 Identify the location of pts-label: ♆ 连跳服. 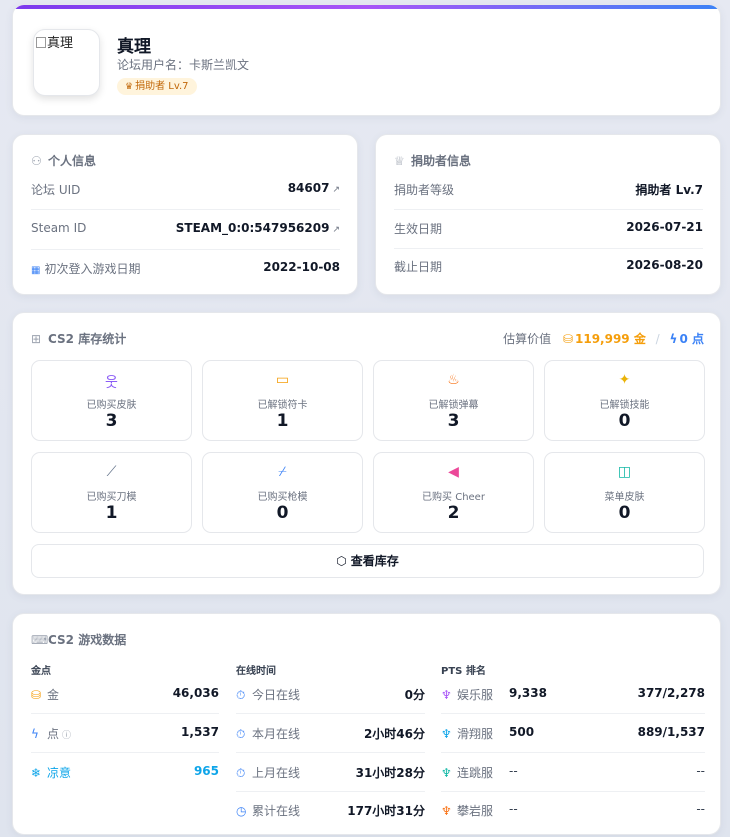
(467, 772).